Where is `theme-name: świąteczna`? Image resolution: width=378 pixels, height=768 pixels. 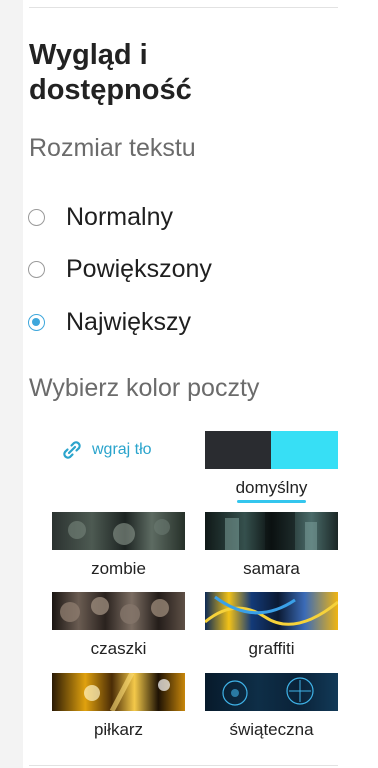
theme-name: świąteczna is located at coordinates (271, 729).